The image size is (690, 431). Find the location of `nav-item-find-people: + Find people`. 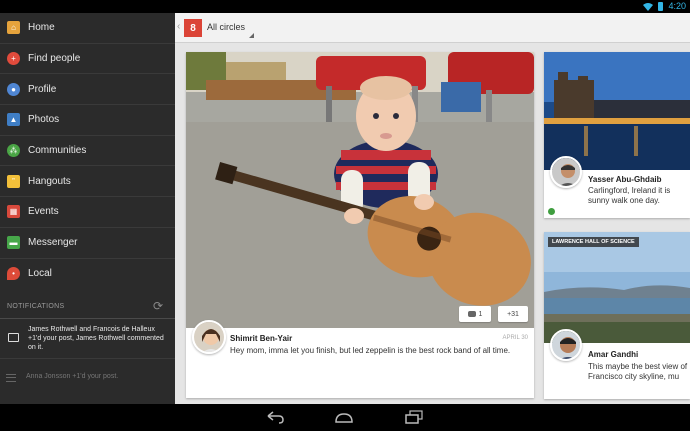

nav-item-find-people: + Find people is located at coordinates (87, 59).